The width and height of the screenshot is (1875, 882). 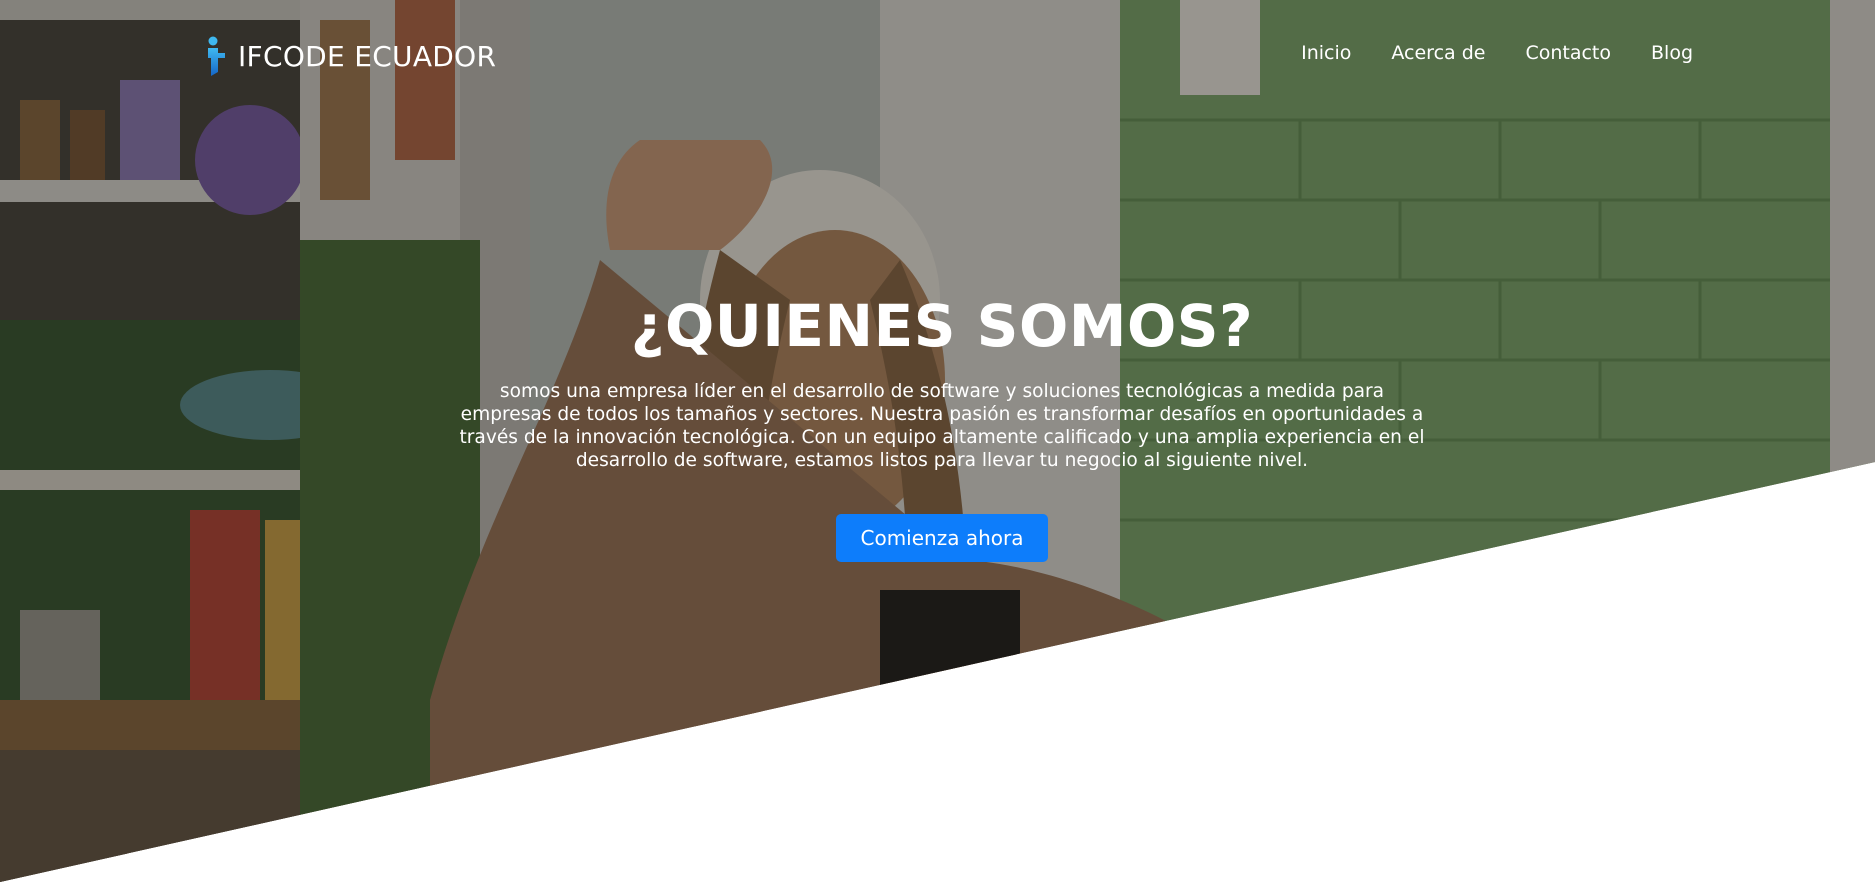 What do you see at coordinates (942, 538) in the screenshot?
I see `cta-button: Comienza ahora` at bounding box center [942, 538].